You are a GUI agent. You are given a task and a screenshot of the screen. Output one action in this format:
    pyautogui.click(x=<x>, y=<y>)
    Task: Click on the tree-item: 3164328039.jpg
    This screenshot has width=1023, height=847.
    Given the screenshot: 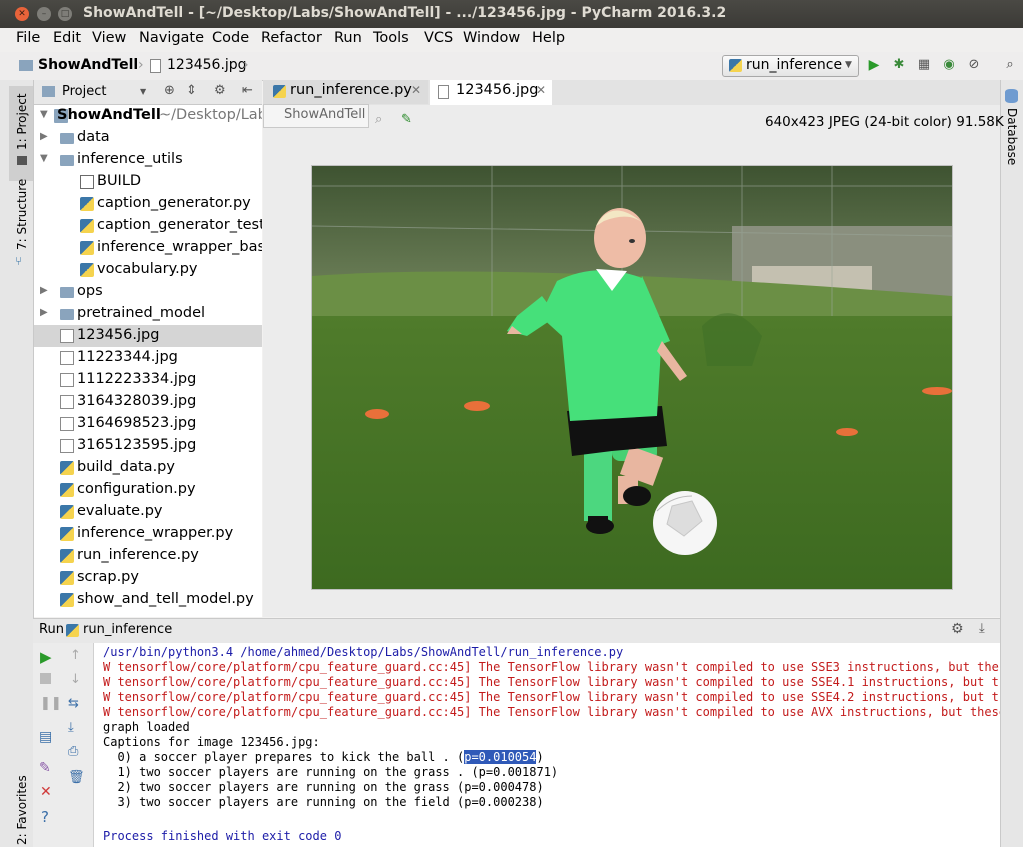 What is the action you would take?
    pyautogui.click(x=148, y=402)
    